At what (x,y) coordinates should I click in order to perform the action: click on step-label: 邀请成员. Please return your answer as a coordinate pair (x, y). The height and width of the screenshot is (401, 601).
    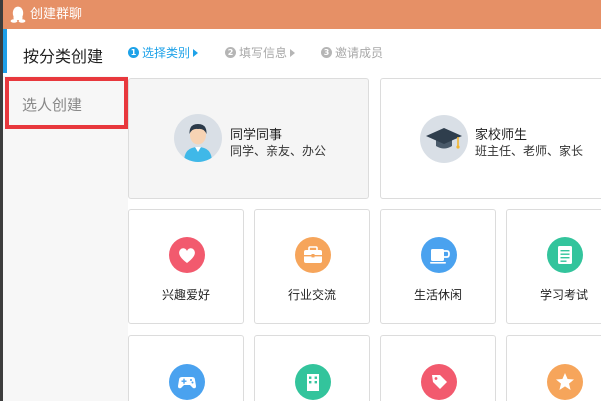
    Looking at the image, I should click on (359, 53).